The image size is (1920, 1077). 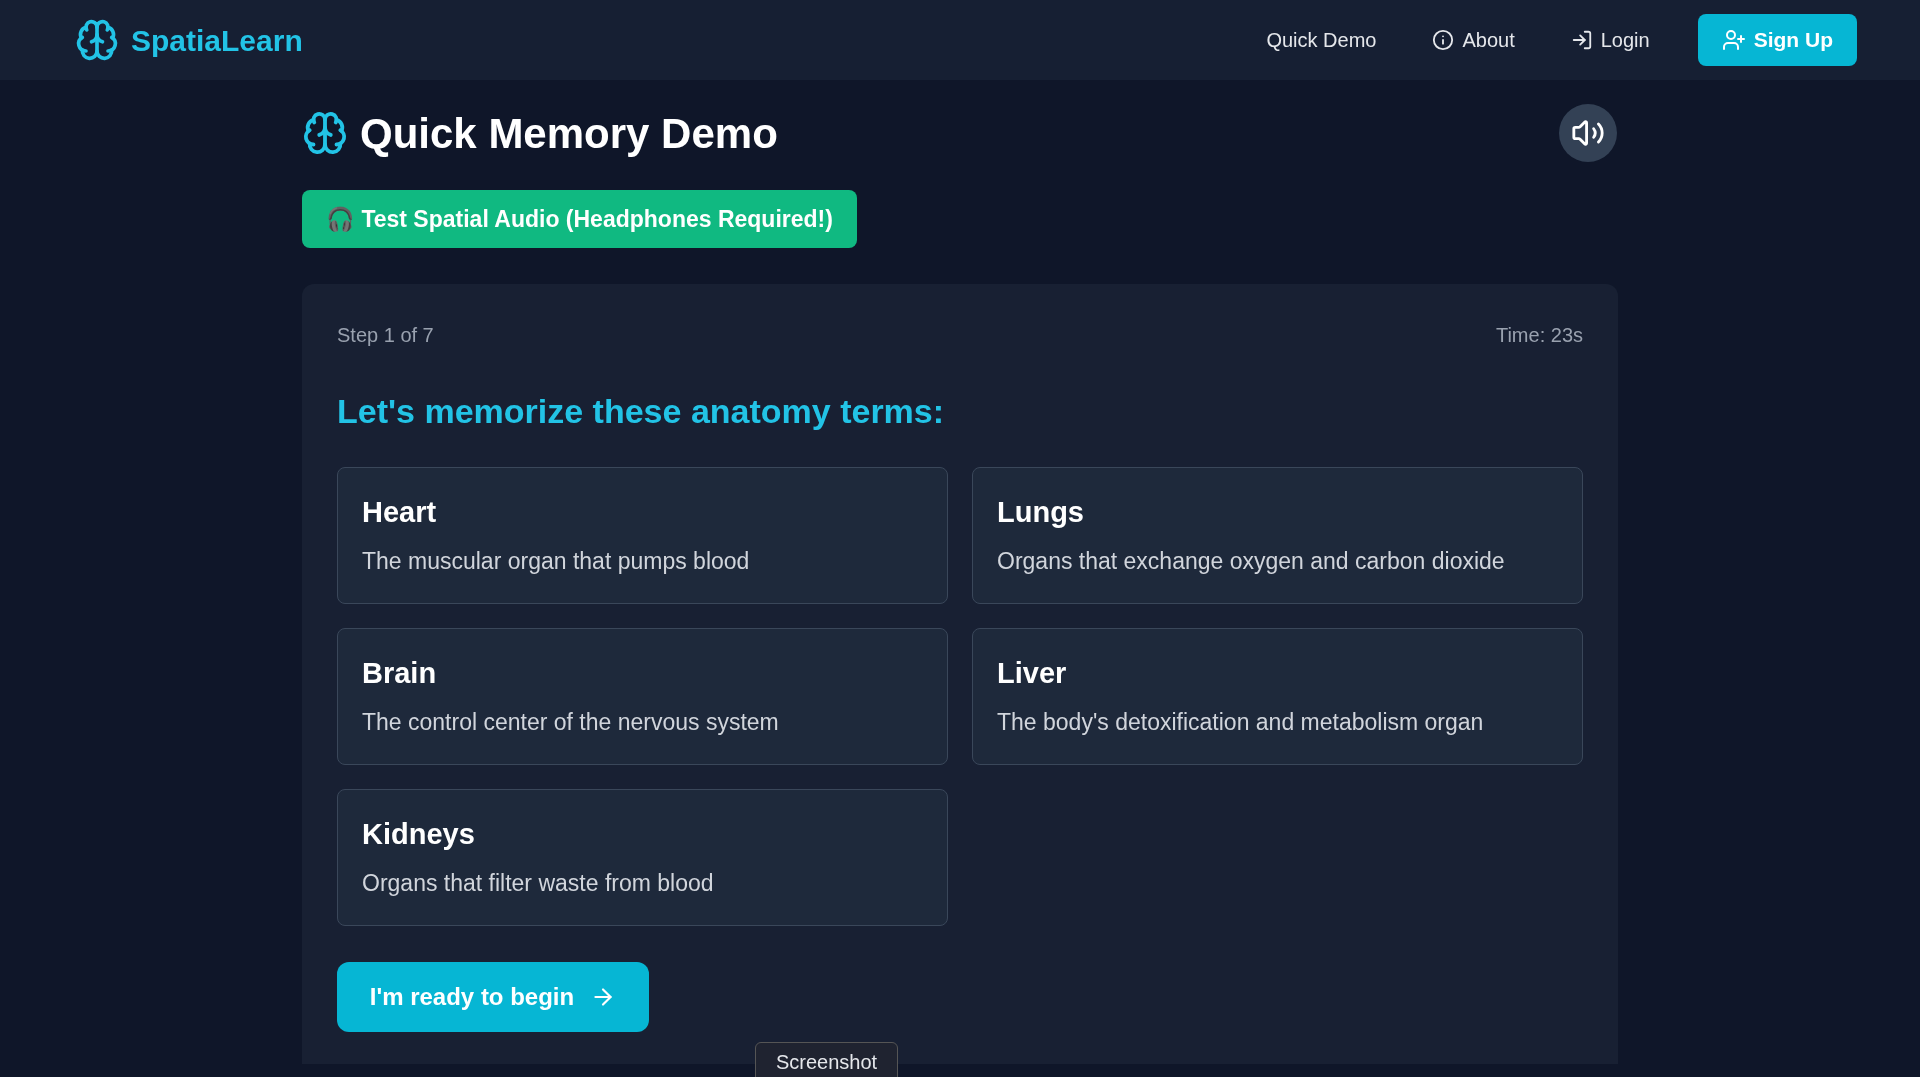 I want to click on brain-logo-icon, so click(x=97, y=40).